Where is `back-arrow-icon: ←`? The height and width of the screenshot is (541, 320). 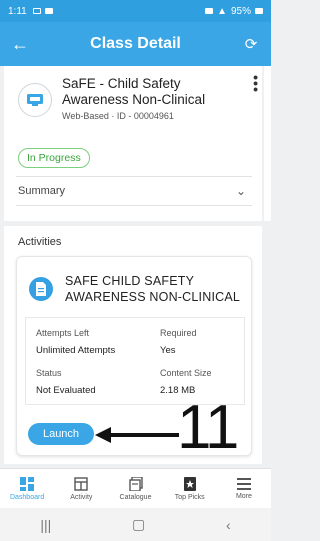
back-arrow-icon: ← is located at coordinates (20, 44).